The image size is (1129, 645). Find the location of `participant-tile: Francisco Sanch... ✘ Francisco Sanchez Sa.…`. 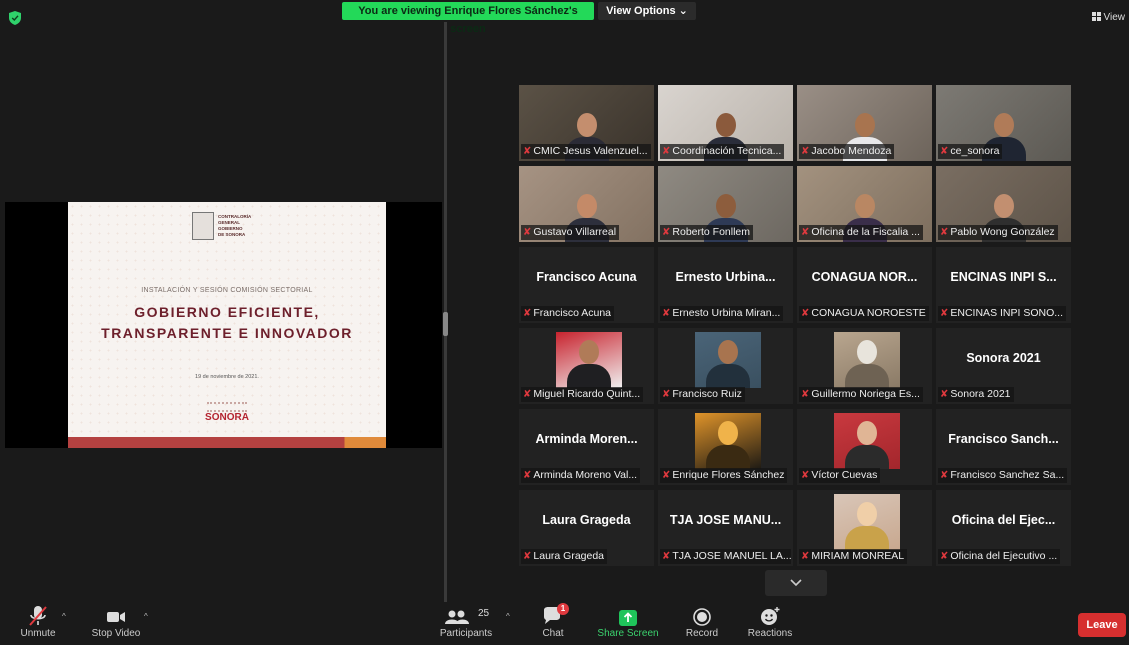

participant-tile: Francisco Sanch... ✘ Francisco Sanchez Sa.… is located at coordinates (1003, 447).